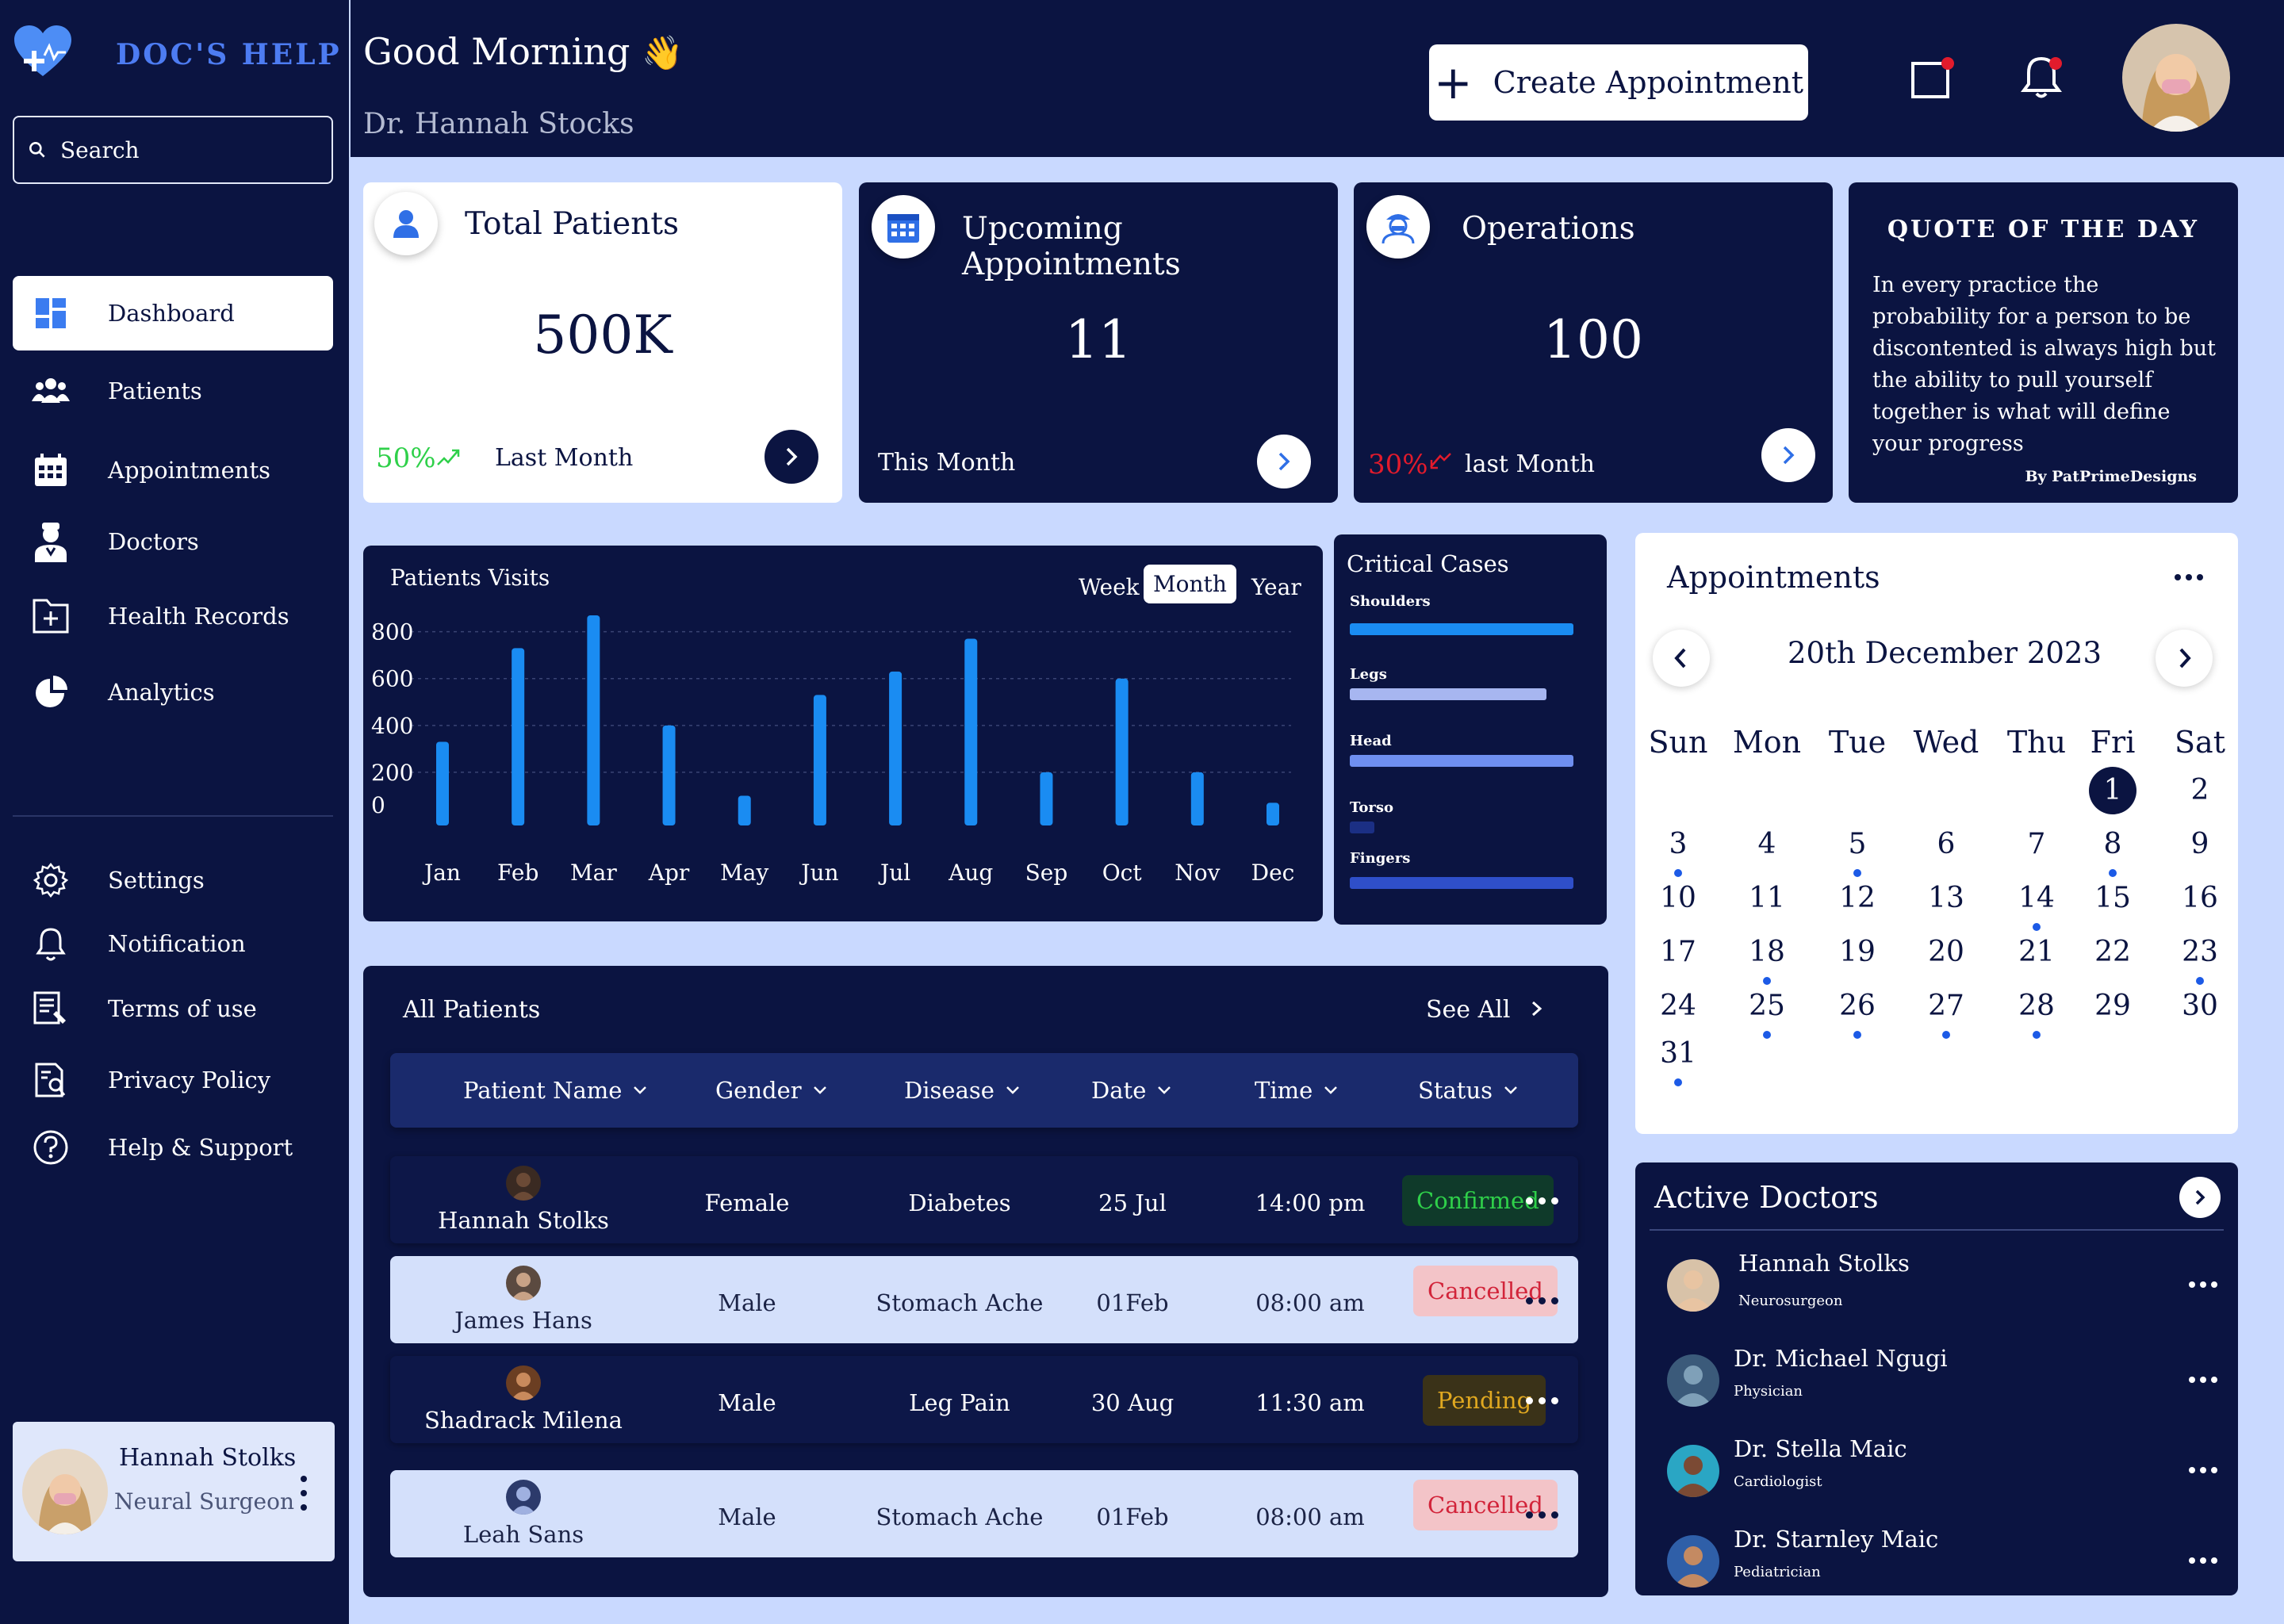  Describe the element at coordinates (173, 391) in the screenshot. I see `sidebar-item-patients: Patients` at that location.